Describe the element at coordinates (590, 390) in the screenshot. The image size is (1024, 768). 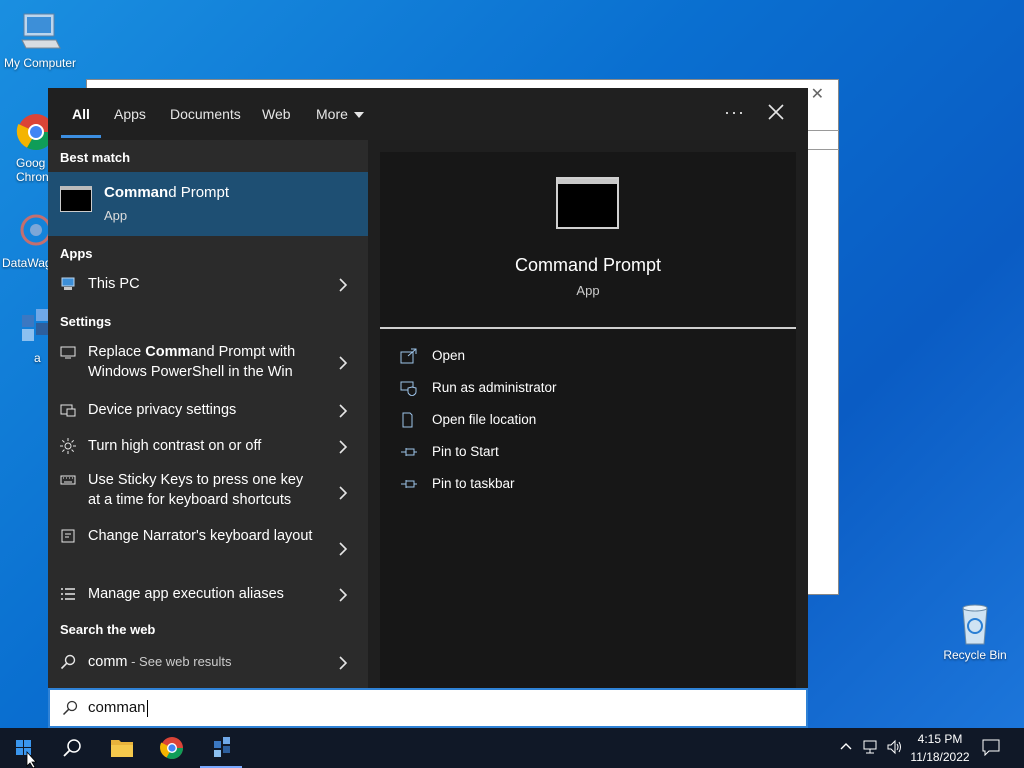
I see `action-run-as-admin: Run as administrator` at that location.